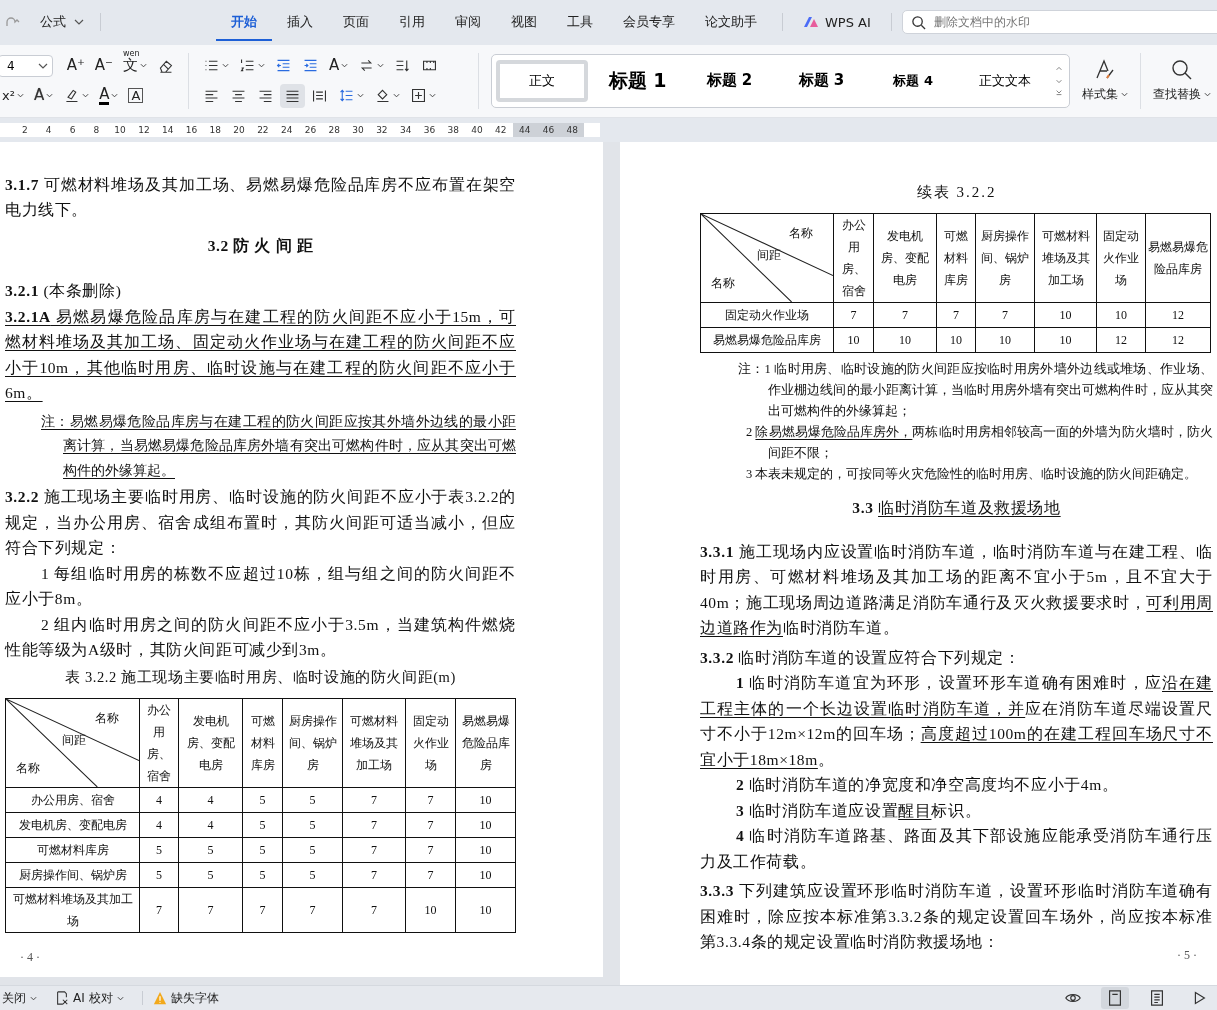 This screenshot has height=1010, width=1217. What do you see at coordinates (956, 508) in the screenshot?
I see `paragraph: 3.3 临时消防车道及救援场地` at bounding box center [956, 508].